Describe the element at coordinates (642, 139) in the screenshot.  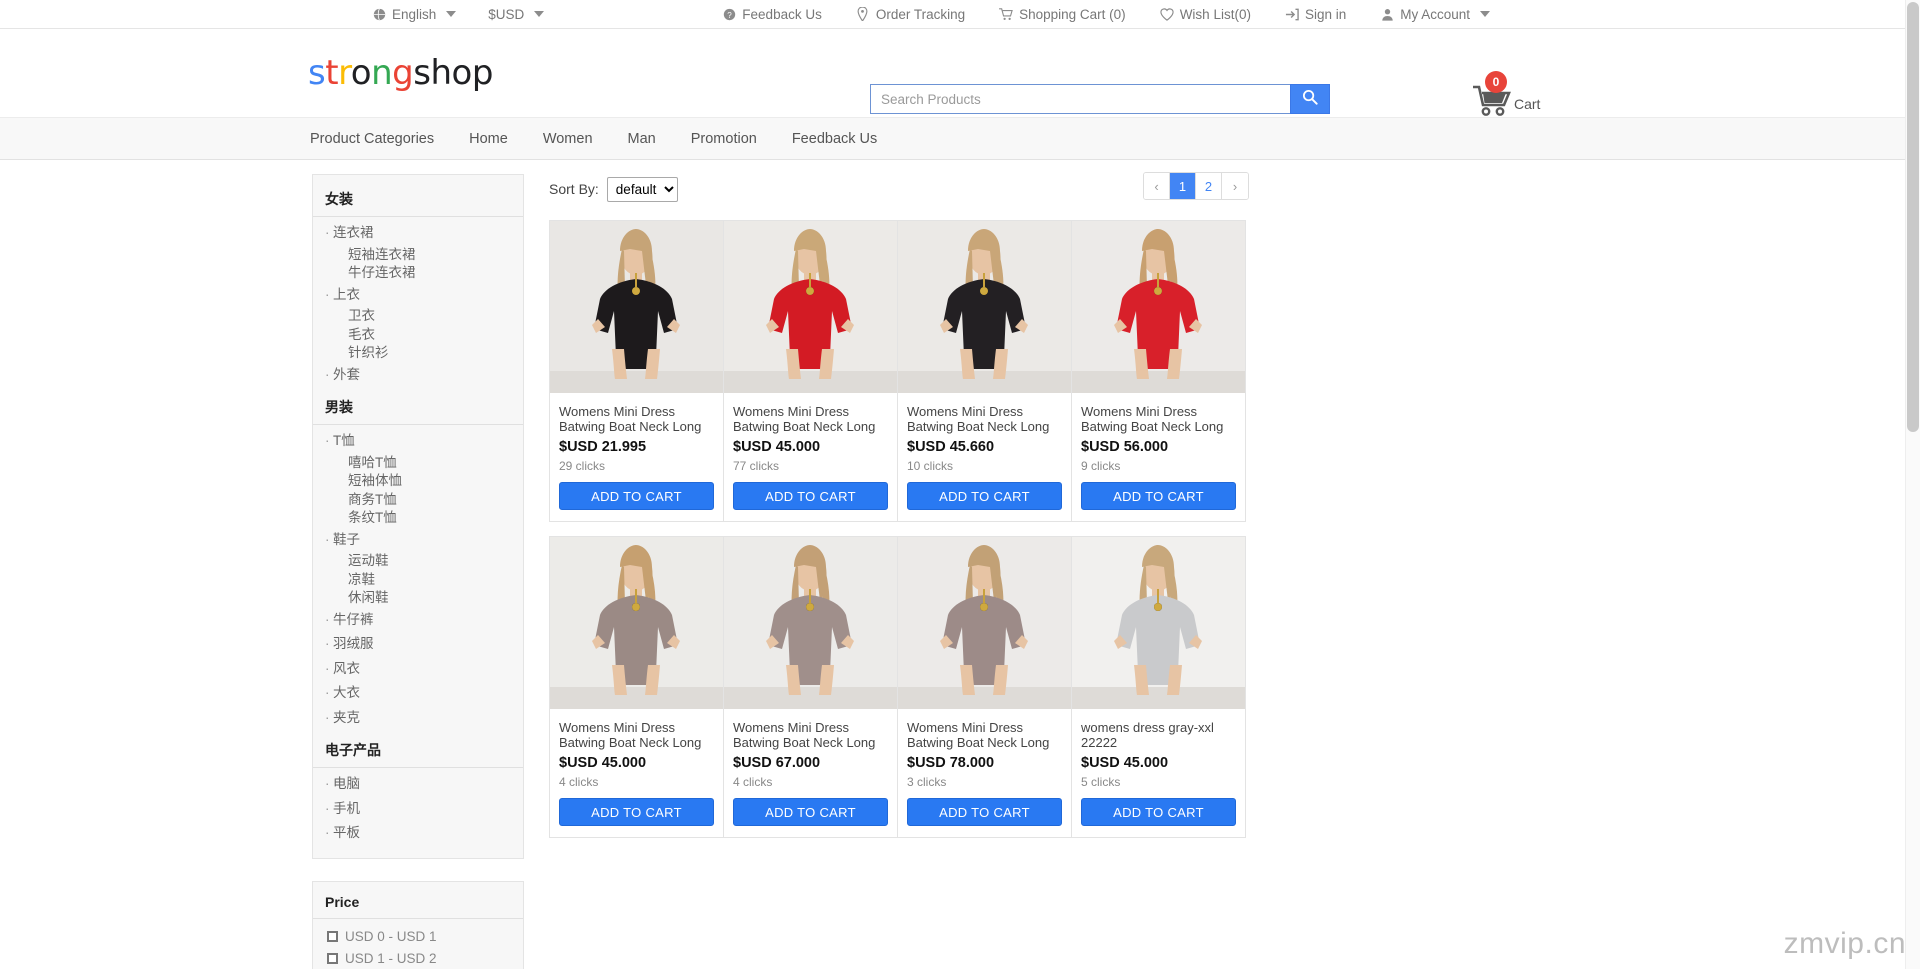
I see `nav-item-man: Man` at that location.